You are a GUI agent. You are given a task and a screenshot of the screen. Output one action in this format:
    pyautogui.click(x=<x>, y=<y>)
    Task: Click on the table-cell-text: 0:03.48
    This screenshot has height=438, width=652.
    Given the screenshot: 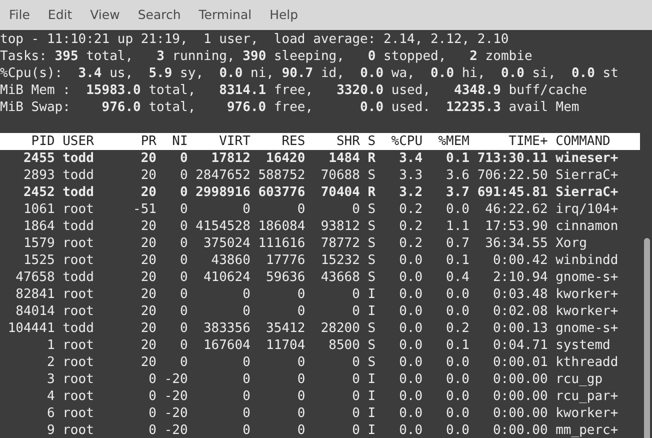 What is the action you would take?
    pyautogui.click(x=520, y=294)
    